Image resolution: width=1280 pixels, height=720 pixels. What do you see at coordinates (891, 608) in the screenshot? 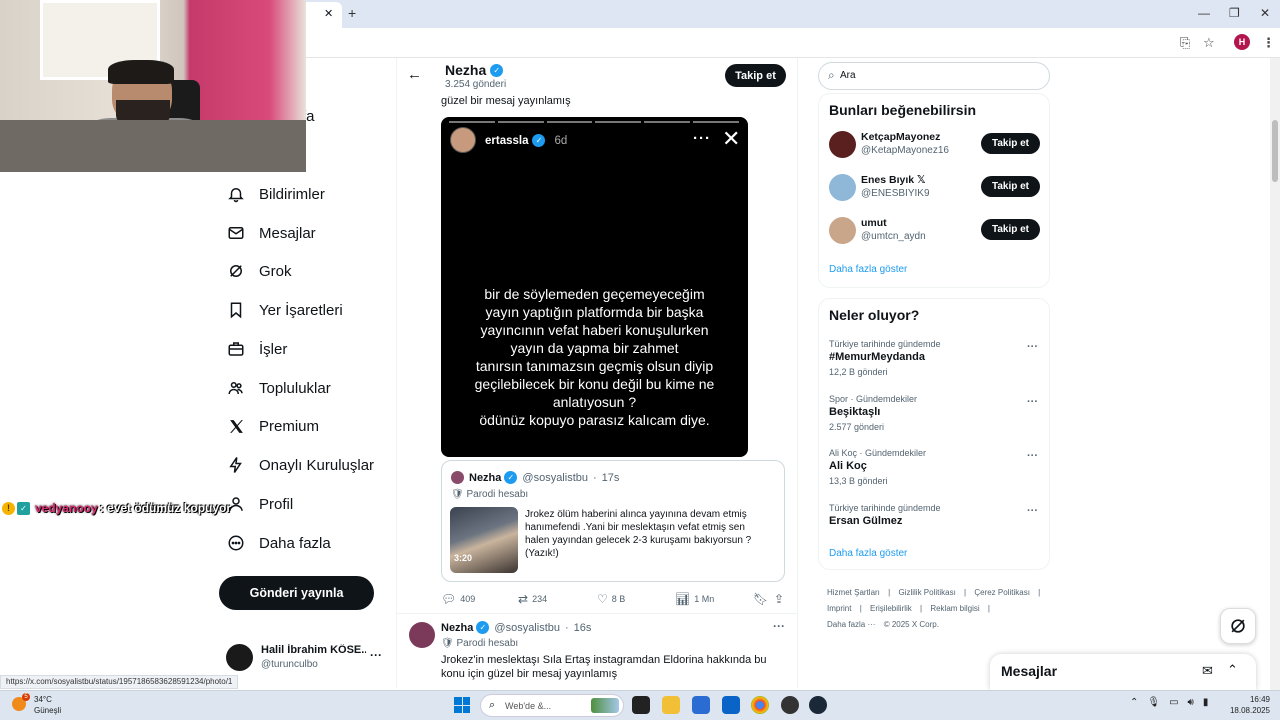
I see `footer-link: Erişilebilirlik` at bounding box center [891, 608].